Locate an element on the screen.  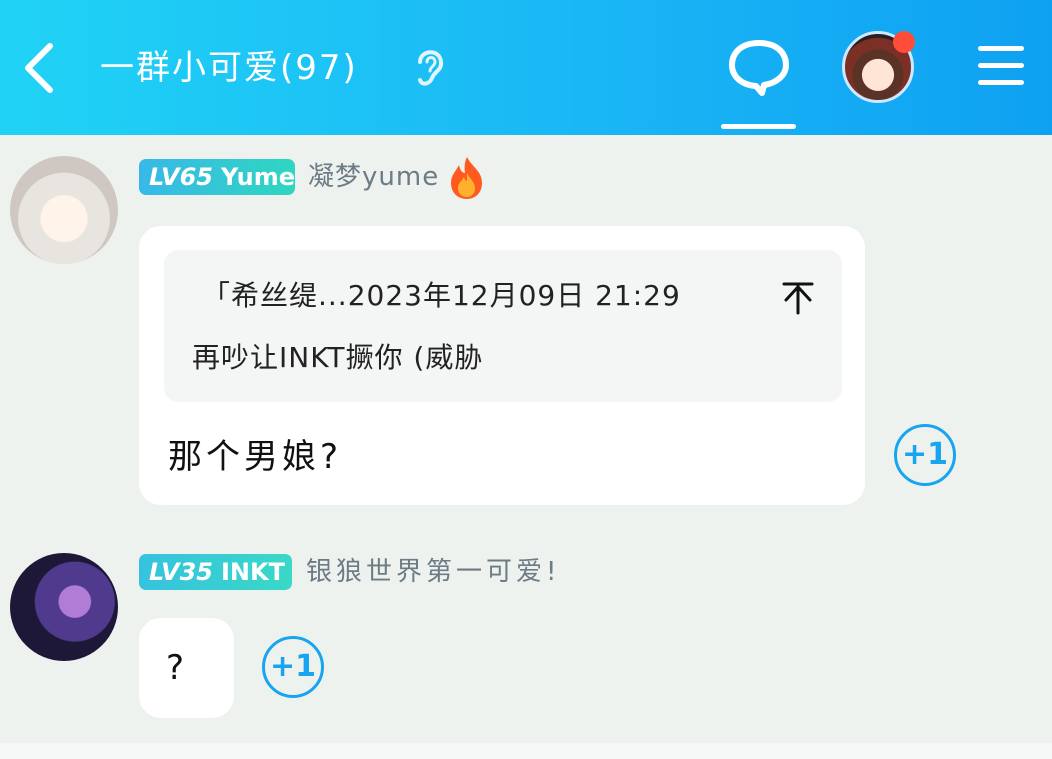
fire-icon is located at coordinates (467, 178).